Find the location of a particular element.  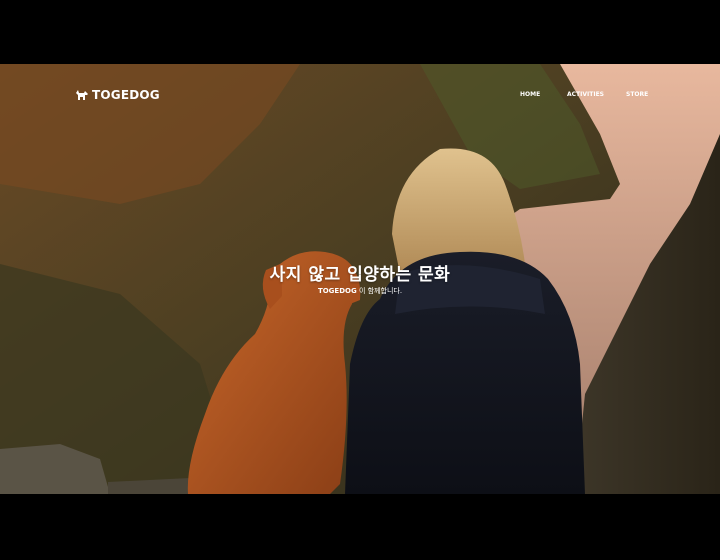

hero-title: 사지 않고 입양하는 문화 is located at coordinates (360, 275).